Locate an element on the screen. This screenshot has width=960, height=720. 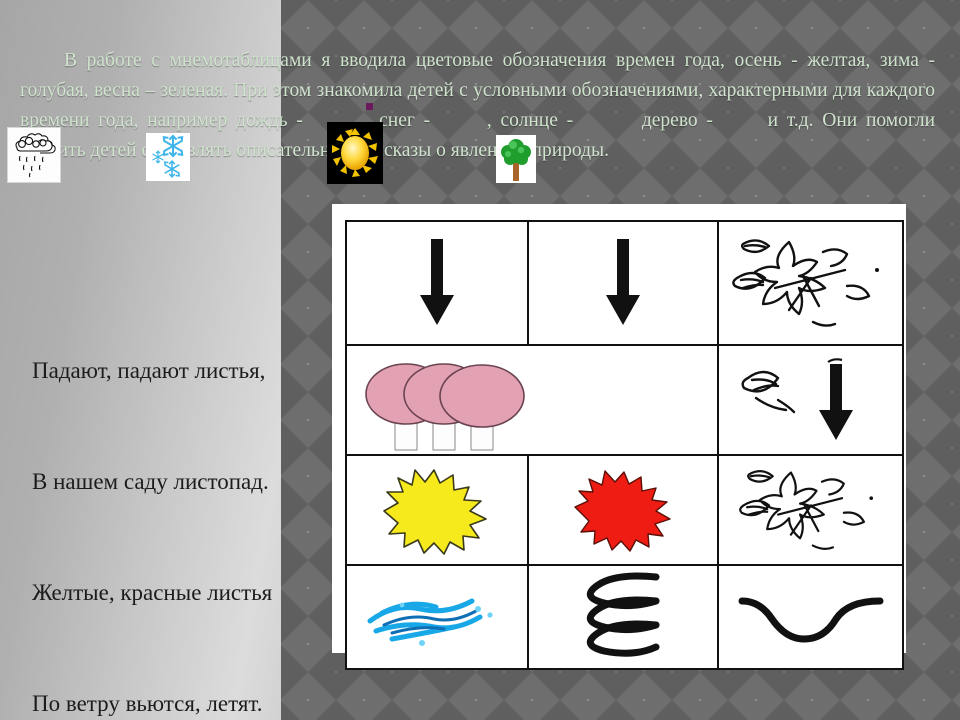
cell-po-vetru is located at coordinates (437, 617).